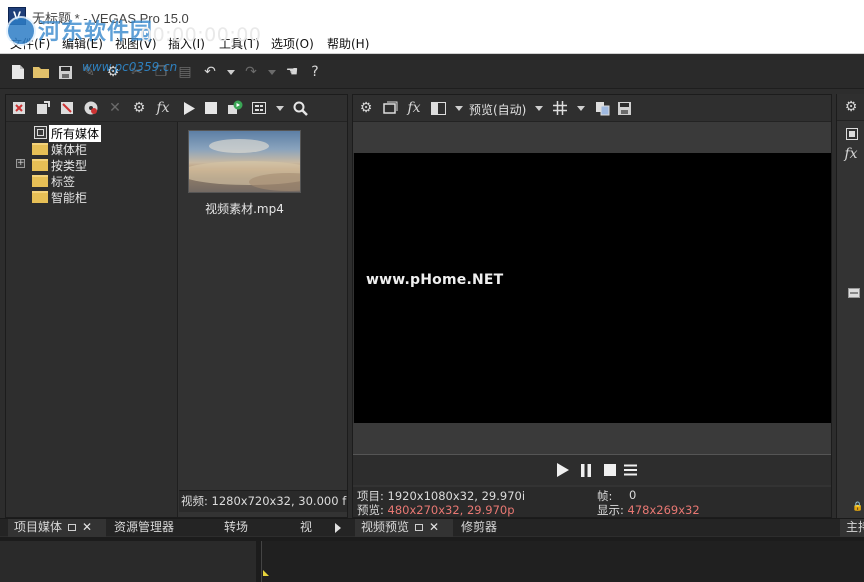 Image resolution: width=864 pixels, height=582 pixels. I want to click on pause-icon, so click(586, 470).